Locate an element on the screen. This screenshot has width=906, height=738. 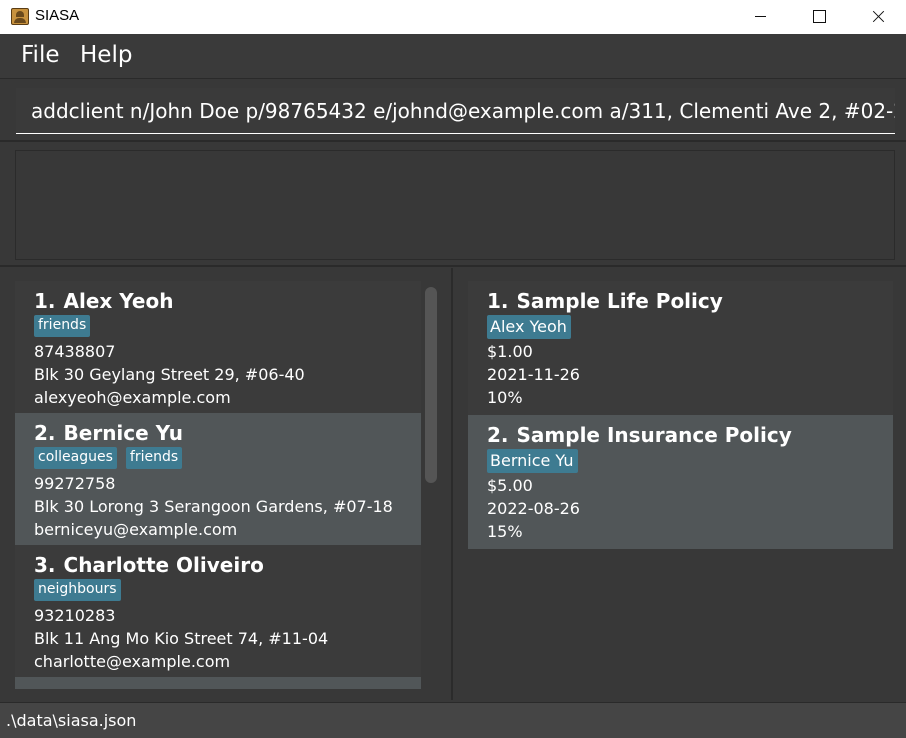
policy-name: Sample Insurance Policy is located at coordinates (654, 435).